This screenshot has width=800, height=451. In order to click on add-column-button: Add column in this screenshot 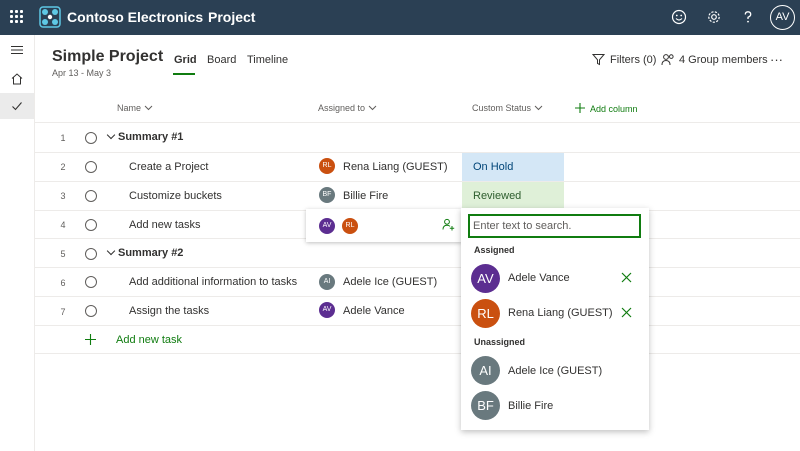, I will do `click(606, 108)`.